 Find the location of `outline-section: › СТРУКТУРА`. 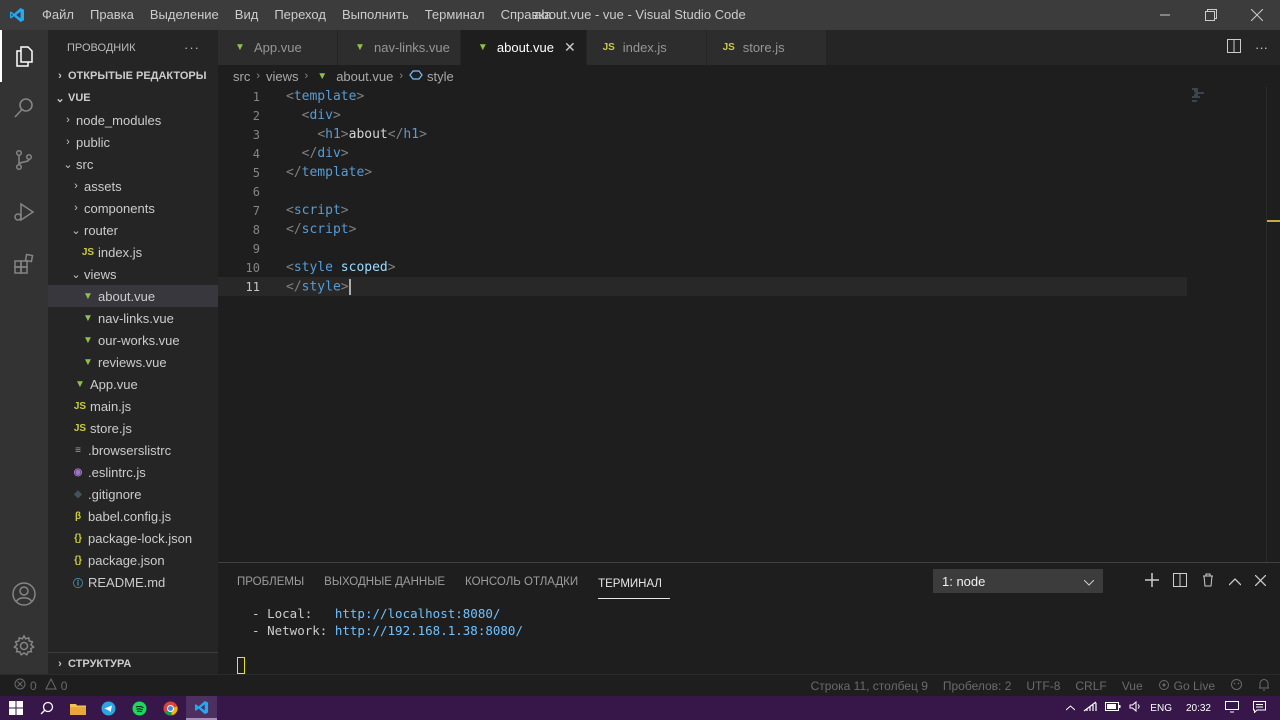

outline-section: › СТРУКТУРА is located at coordinates (133, 663).